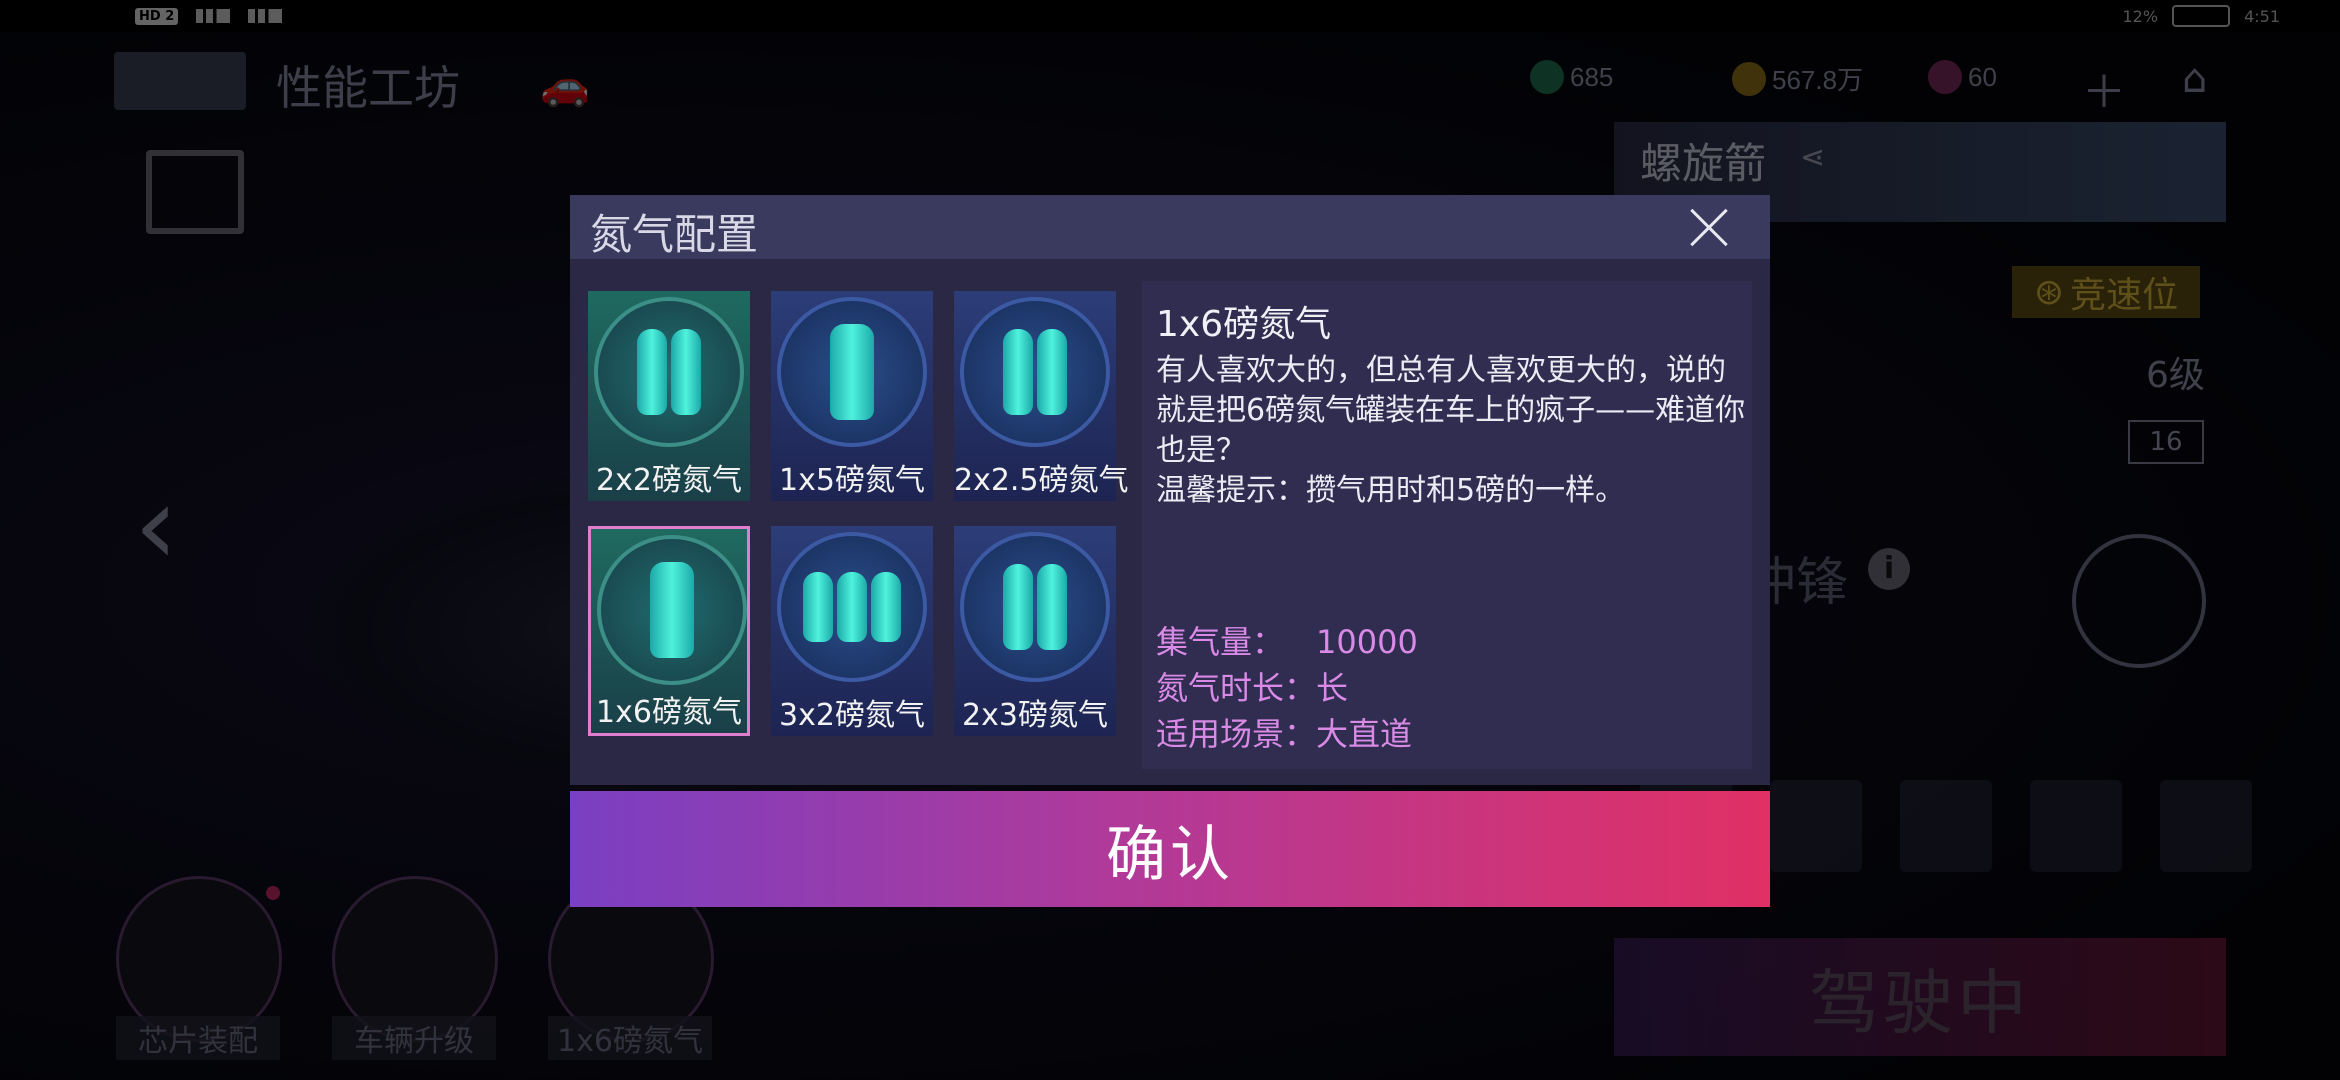 The image size is (2340, 1080). Describe the element at coordinates (2104, 88) in the screenshot. I see `add-currency-button: ＋` at that location.